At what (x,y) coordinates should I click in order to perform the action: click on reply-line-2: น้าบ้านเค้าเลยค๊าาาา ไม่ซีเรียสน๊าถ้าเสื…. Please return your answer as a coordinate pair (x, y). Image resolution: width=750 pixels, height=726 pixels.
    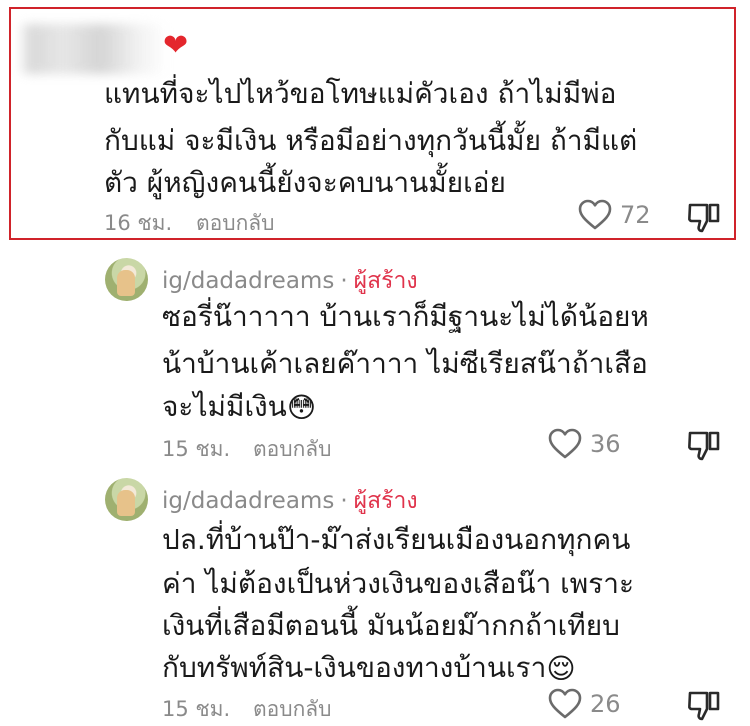
    Looking at the image, I should click on (405, 363).